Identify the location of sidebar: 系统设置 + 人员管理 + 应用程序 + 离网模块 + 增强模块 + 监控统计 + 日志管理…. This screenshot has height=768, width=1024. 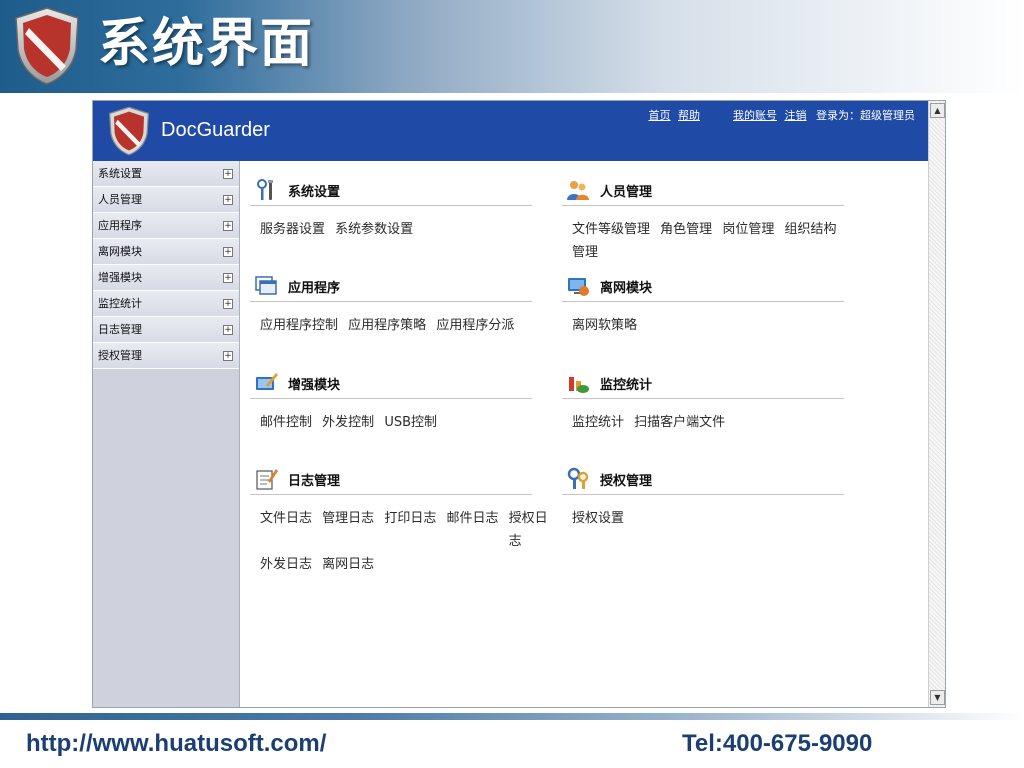
(166, 434).